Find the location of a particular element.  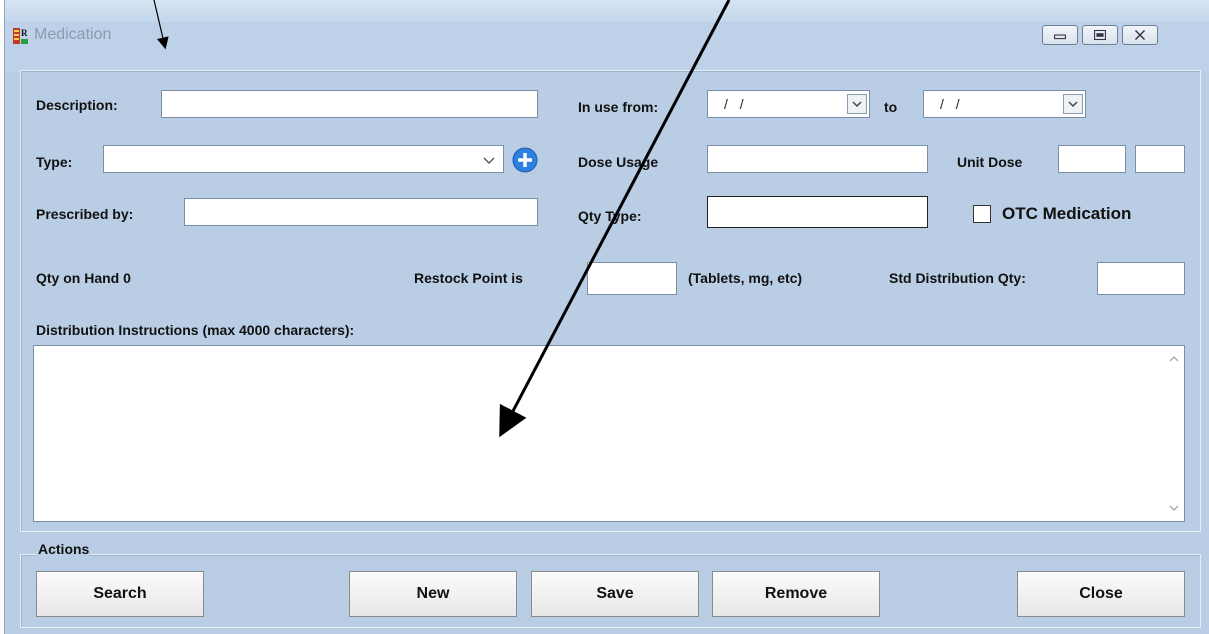

restock-units-label: (Tablets, mg, etc) is located at coordinates (745, 278).